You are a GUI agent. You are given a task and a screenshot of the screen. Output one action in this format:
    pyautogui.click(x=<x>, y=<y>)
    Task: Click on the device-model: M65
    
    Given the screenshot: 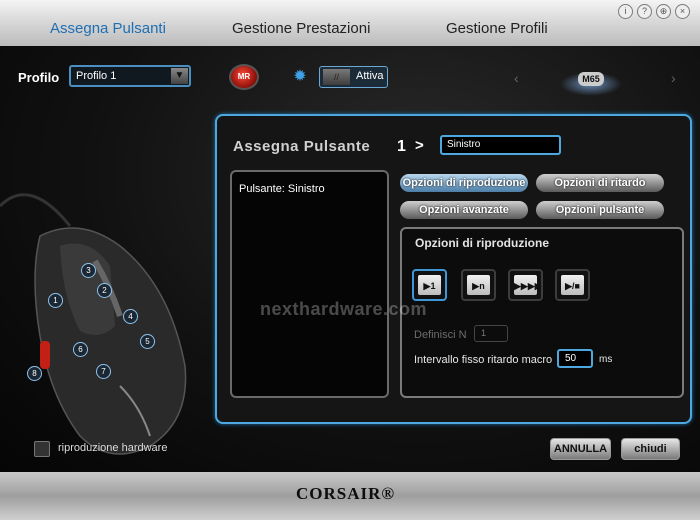 What is the action you would take?
    pyautogui.click(x=591, y=79)
    